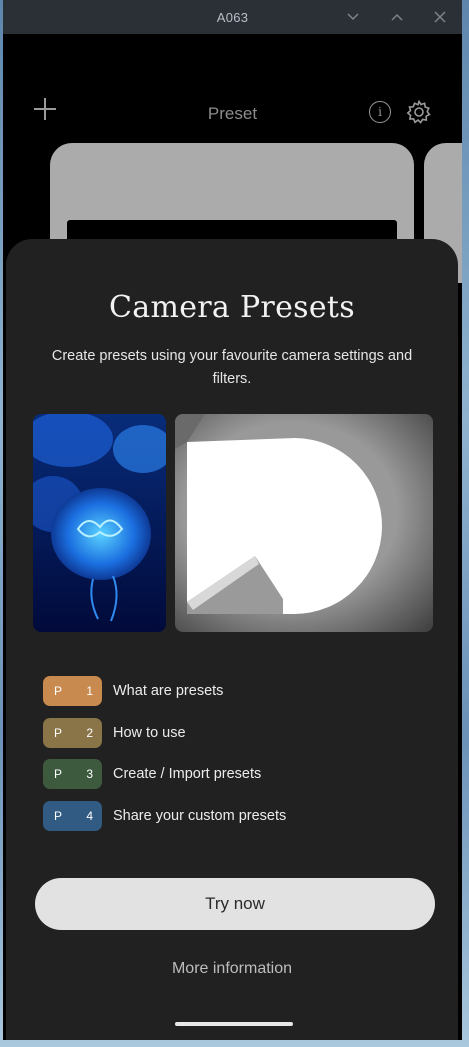  What do you see at coordinates (149, 732) in the screenshot?
I see `list-item-label: How to use` at bounding box center [149, 732].